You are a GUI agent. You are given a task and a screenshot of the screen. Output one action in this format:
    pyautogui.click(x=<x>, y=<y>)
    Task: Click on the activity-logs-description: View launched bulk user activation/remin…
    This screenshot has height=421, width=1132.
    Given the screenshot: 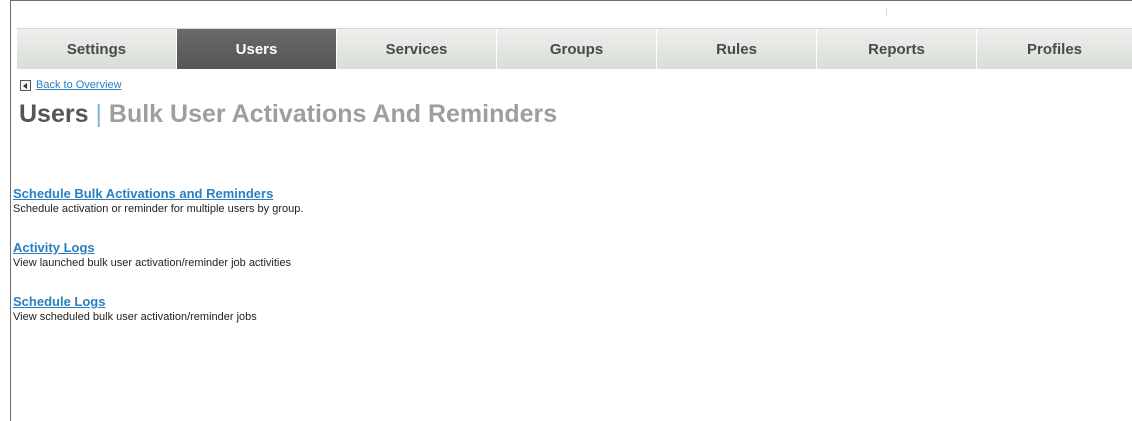 What is the action you would take?
    pyautogui.click(x=152, y=263)
    